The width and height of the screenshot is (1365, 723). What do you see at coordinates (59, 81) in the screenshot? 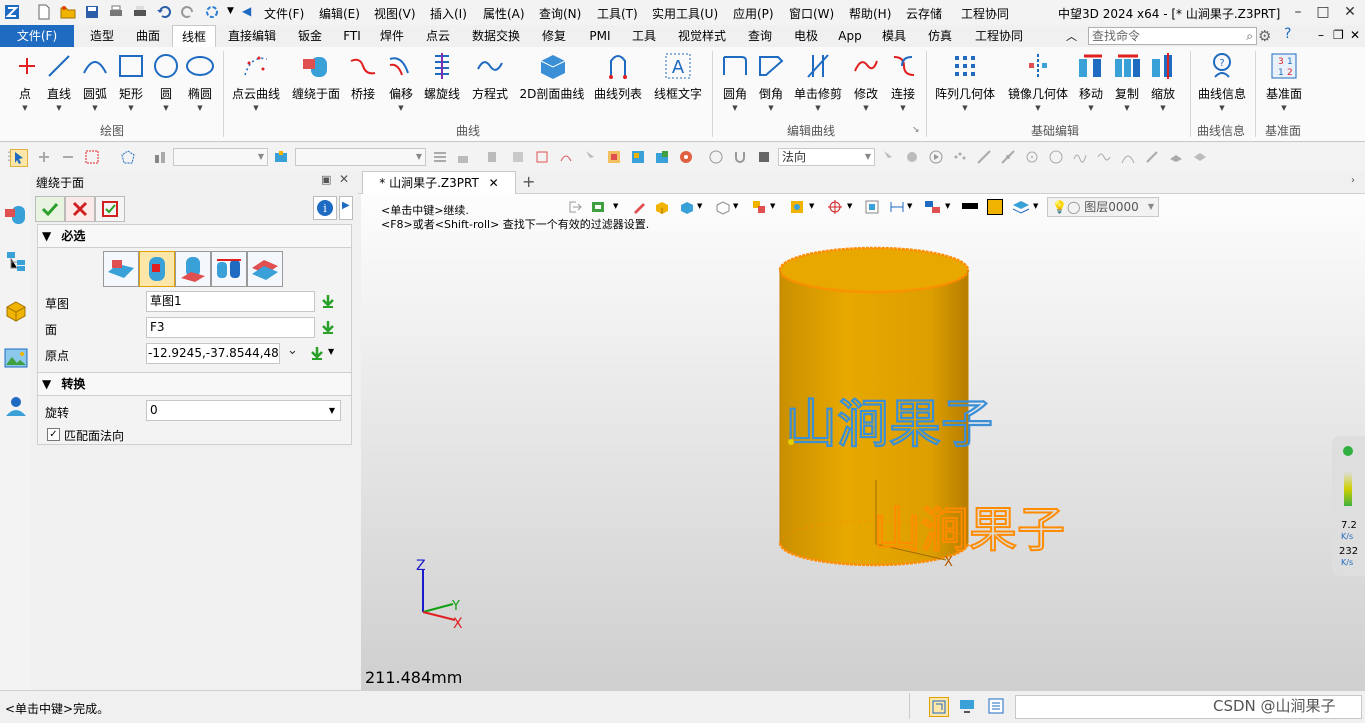
I see `line-button: 直线 ▼` at bounding box center [59, 81].